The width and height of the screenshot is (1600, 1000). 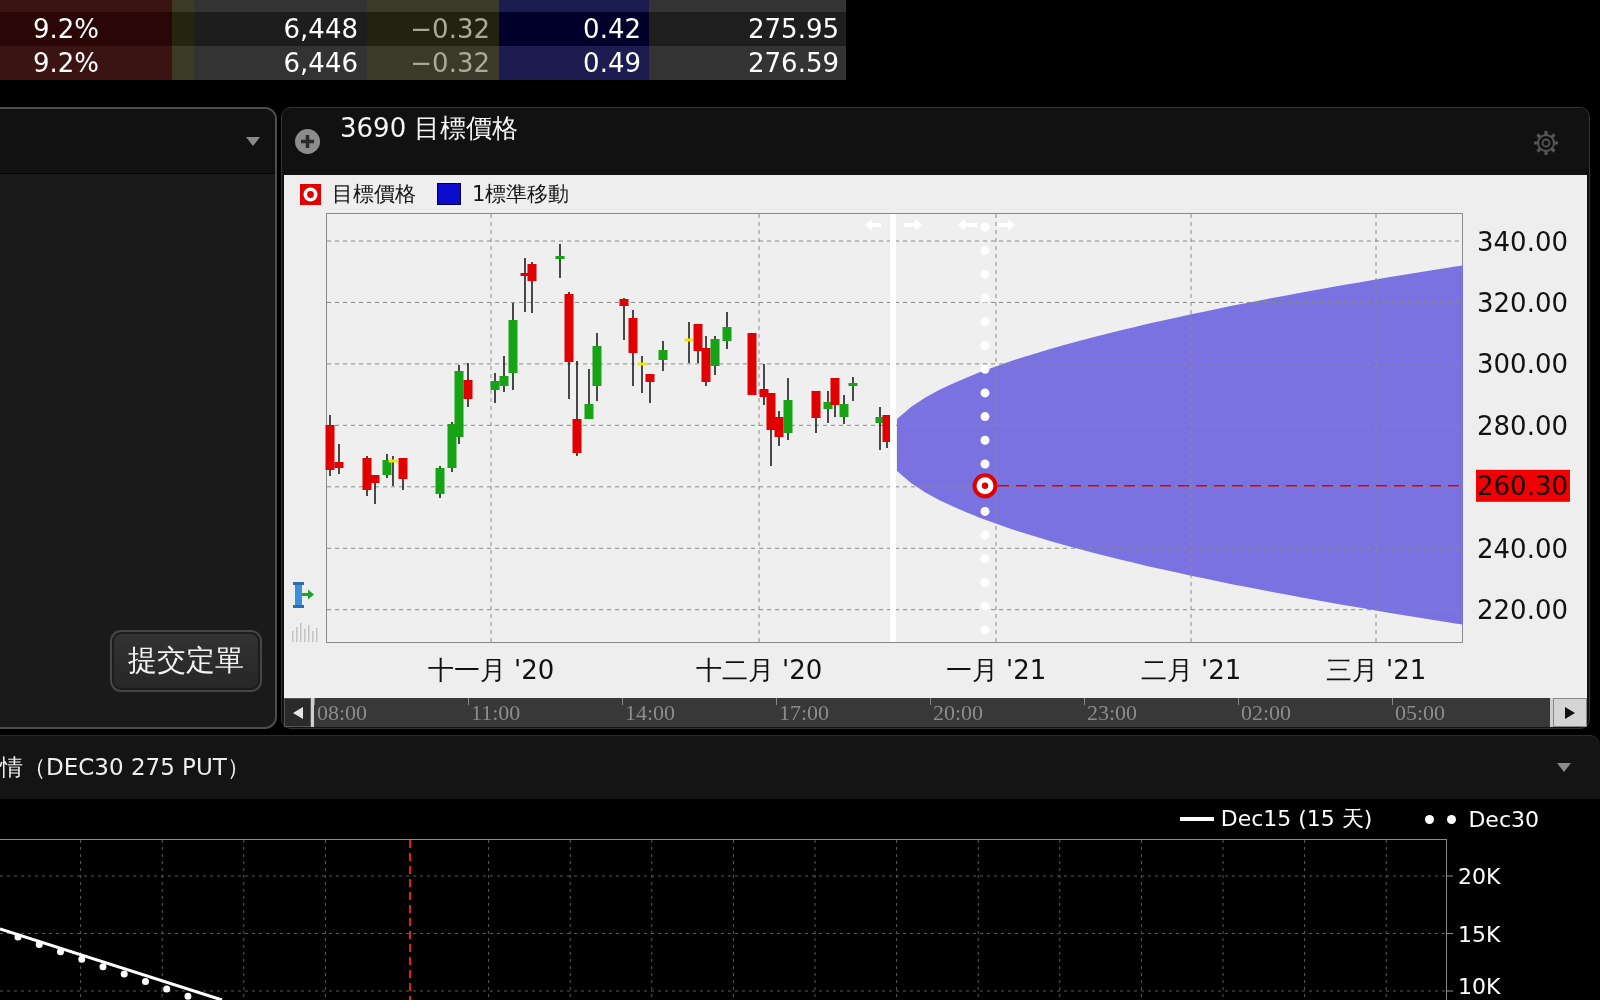 What do you see at coordinates (1522, 302) in the screenshot?
I see `axis-label: 320.00` at bounding box center [1522, 302].